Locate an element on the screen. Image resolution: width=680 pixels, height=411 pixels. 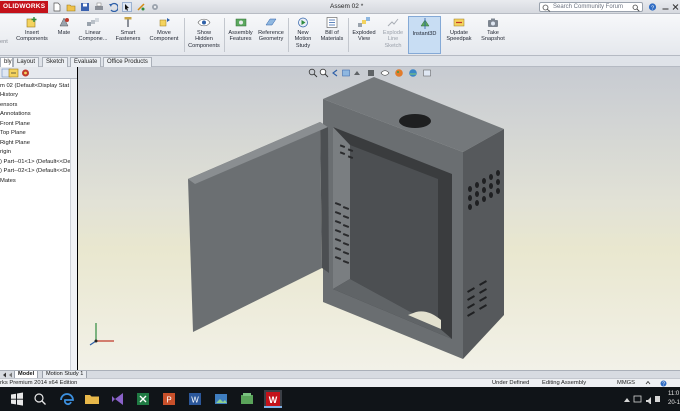
tree-item-front-plane: Front Plane is located at coordinates (15, 124).